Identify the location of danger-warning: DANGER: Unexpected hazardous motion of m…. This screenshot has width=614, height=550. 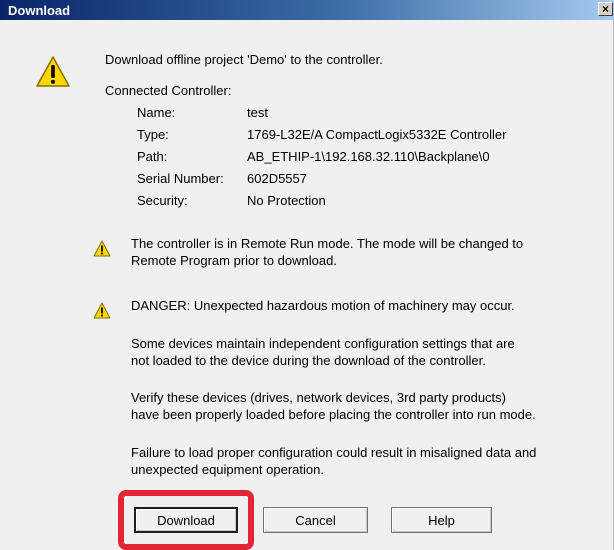
(323, 305).